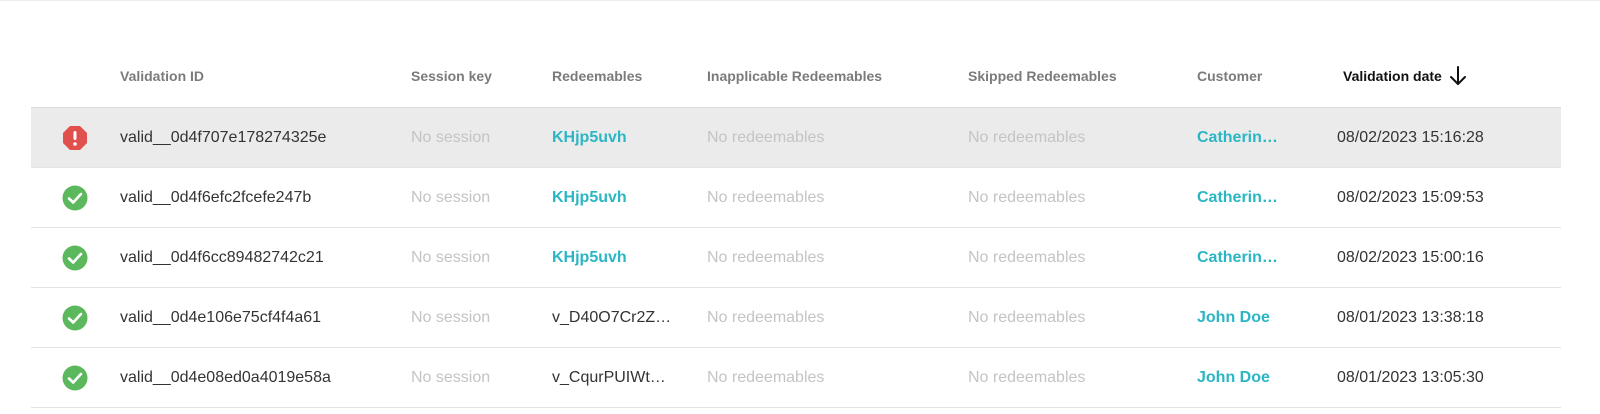 This screenshot has height=414, width=1600. What do you see at coordinates (1392, 75) in the screenshot?
I see `column-header-validation-date-label: Validation date` at bounding box center [1392, 75].